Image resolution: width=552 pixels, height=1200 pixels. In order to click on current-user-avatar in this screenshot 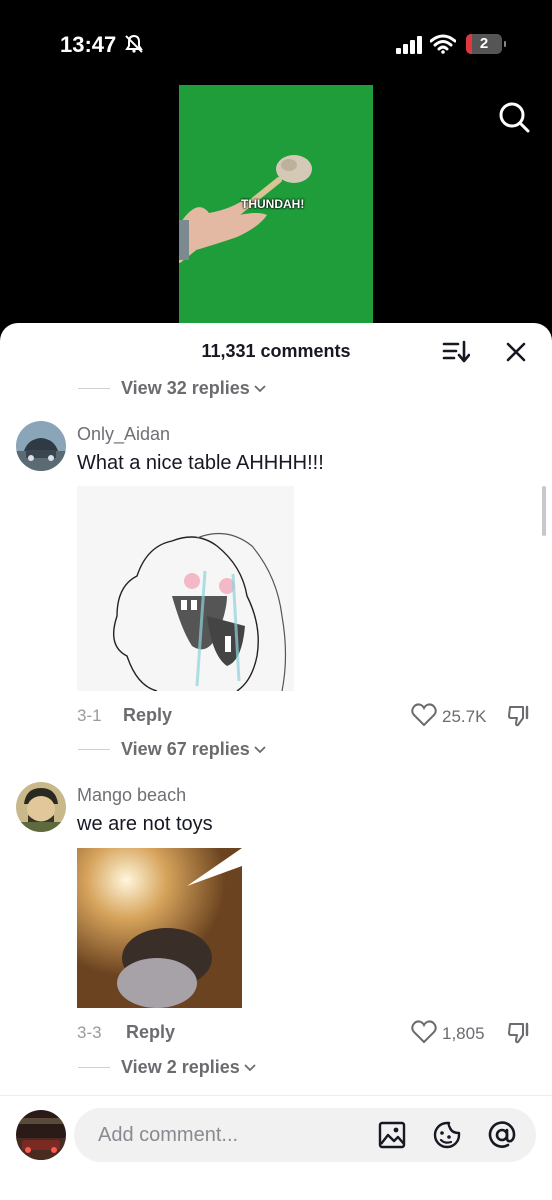, I will do `click(41, 1135)`.